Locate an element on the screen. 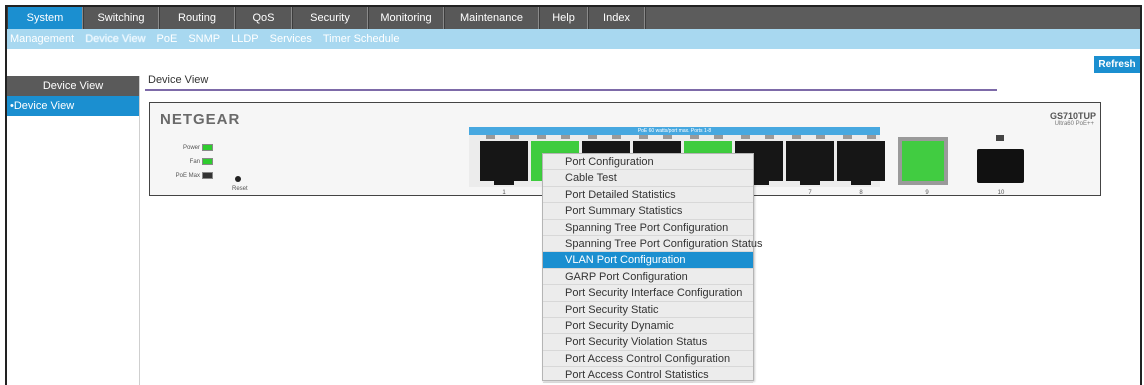 Image resolution: width=1144 pixels, height=385 pixels. sidebar: Device View •Device View is located at coordinates (73, 230).